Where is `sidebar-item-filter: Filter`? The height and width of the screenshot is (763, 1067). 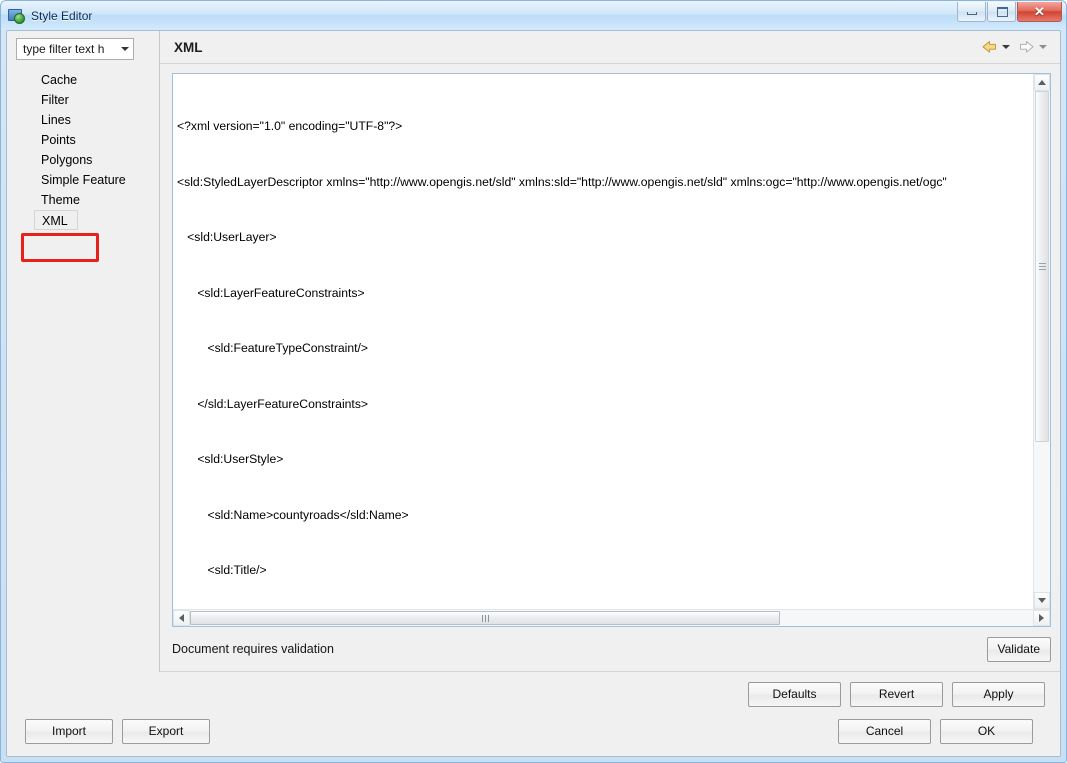
sidebar-item-filter: Filter is located at coordinates (83, 100).